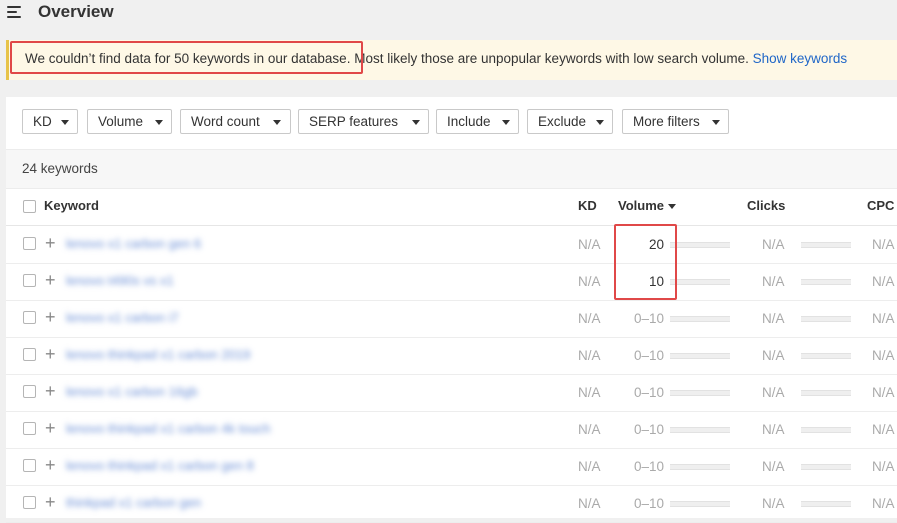 The image size is (897, 523). Describe the element at coordinates (121, 121) in the screenshot. I see `filter-volume-label: Volume` at that location.